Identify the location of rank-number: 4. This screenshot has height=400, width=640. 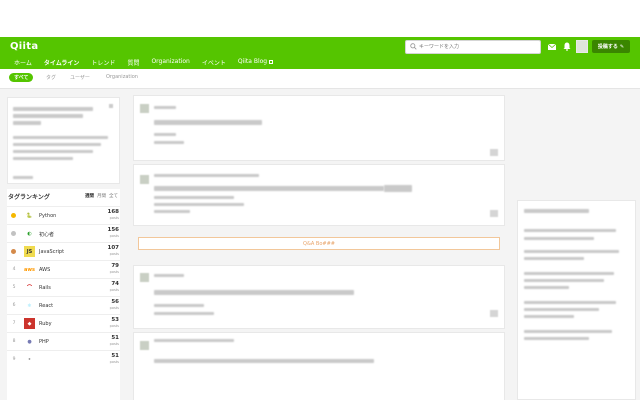
(14, 269).